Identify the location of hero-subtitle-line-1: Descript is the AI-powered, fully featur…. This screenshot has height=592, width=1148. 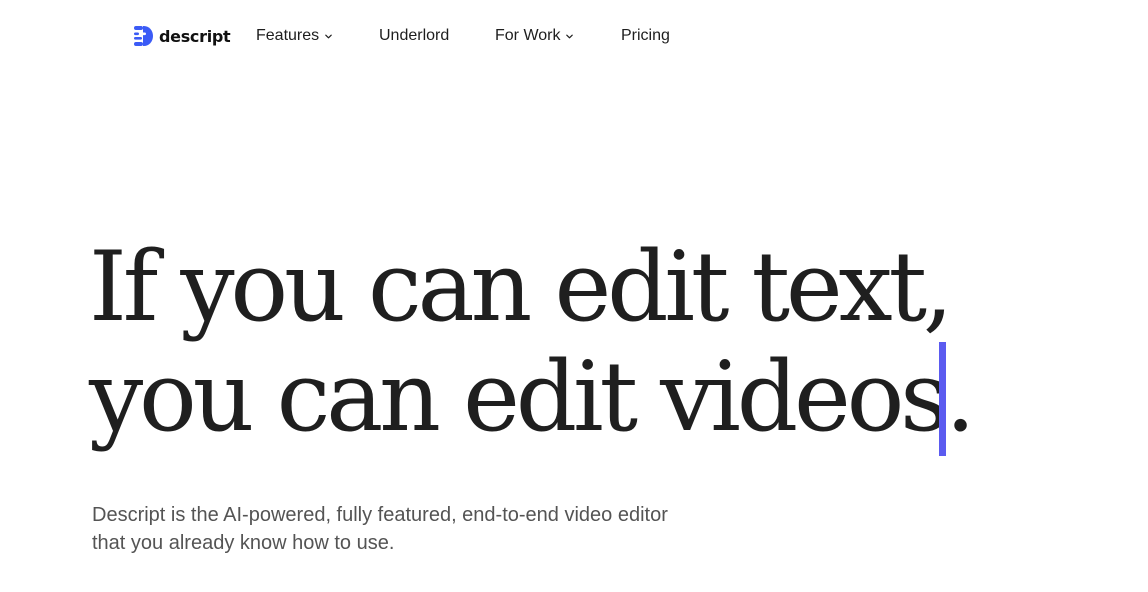
(380, 515).